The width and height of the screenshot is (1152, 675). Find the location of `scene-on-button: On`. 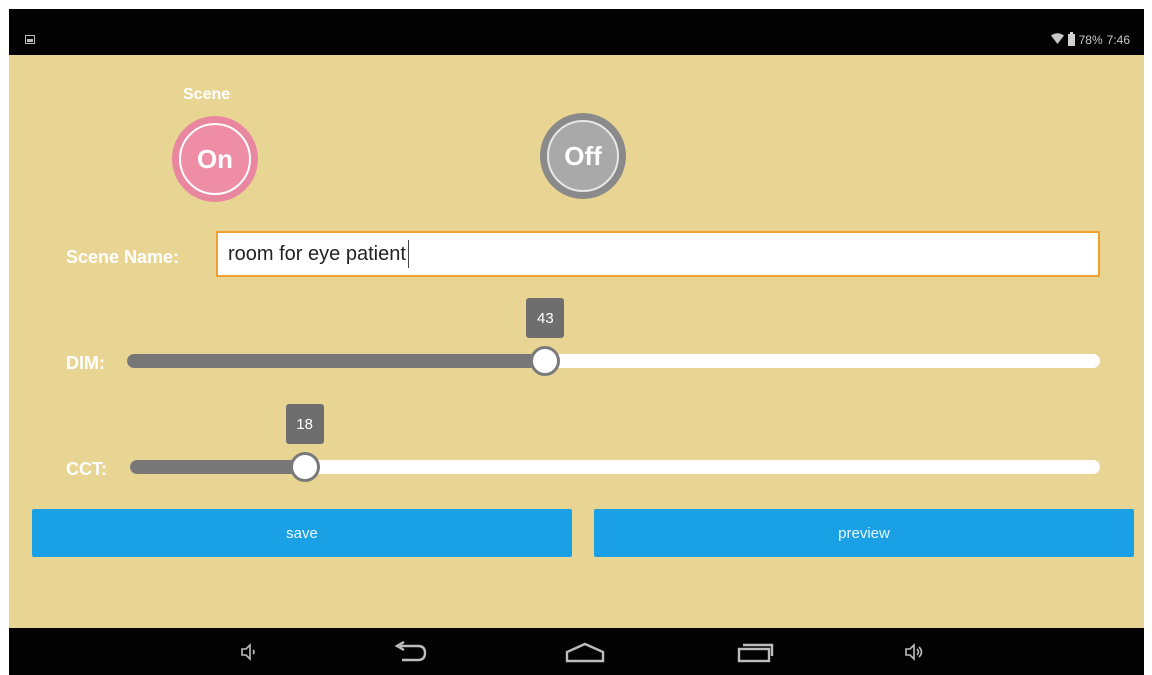

scene-on-button: On is located at coordinates (215, 159).